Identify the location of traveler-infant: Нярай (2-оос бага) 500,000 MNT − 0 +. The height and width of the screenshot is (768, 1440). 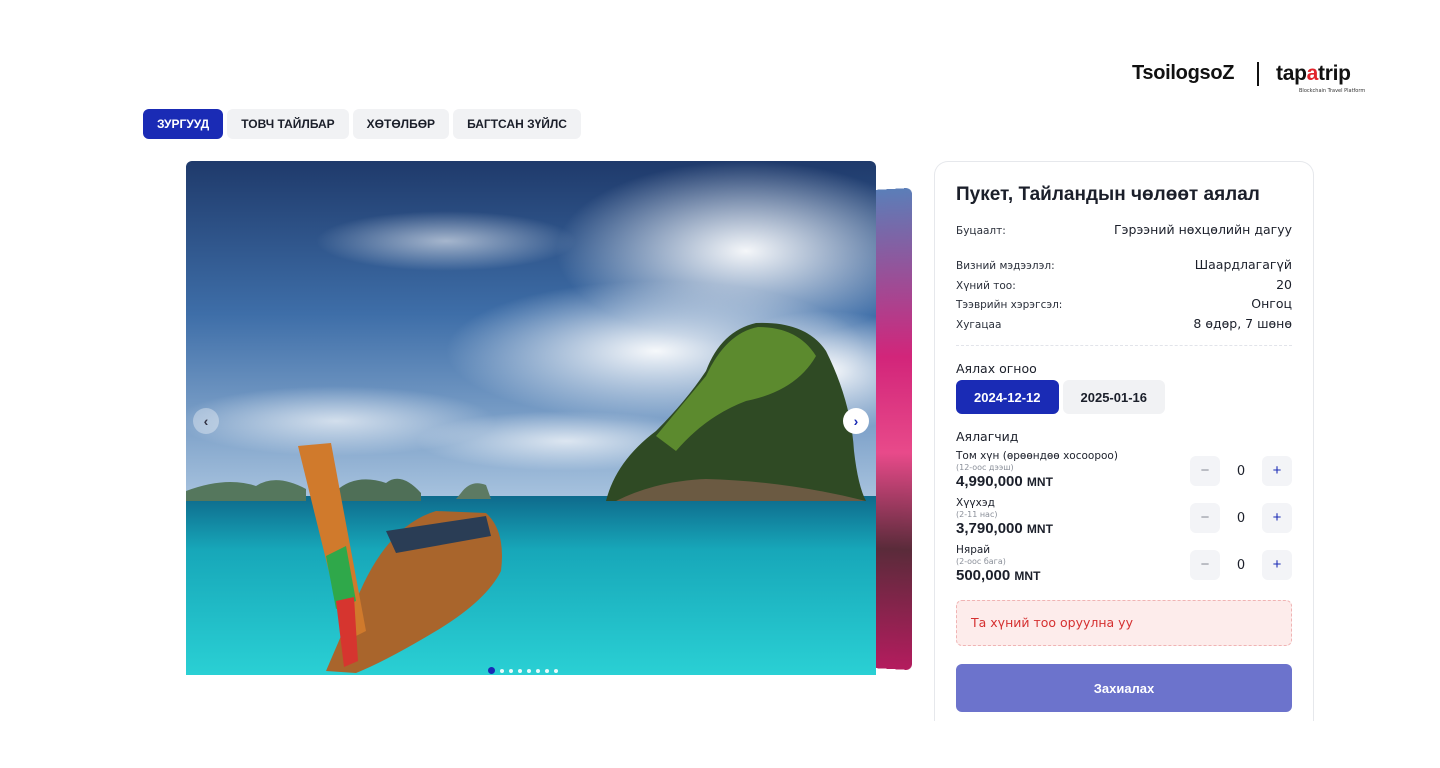
(1124, 566).